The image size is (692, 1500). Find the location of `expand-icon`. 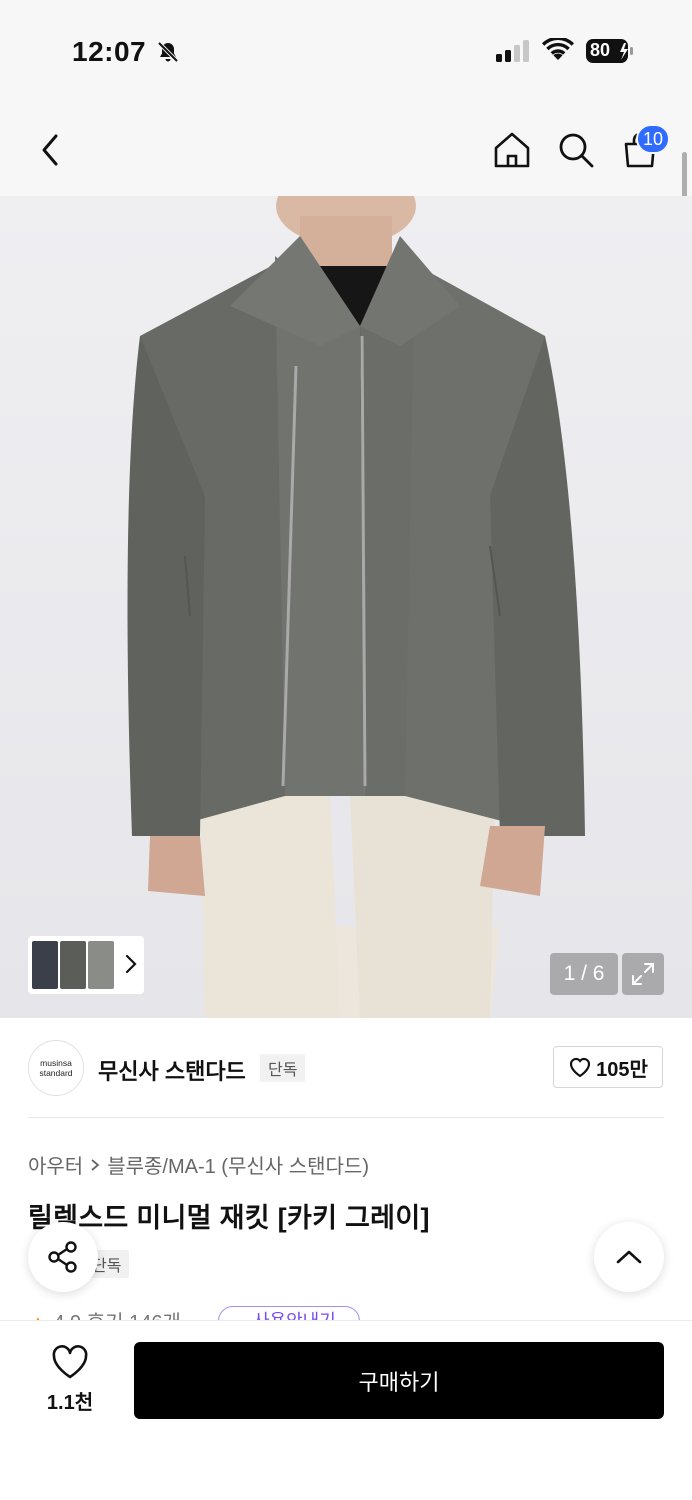

expand-icon is located at coordinates (643, 974).